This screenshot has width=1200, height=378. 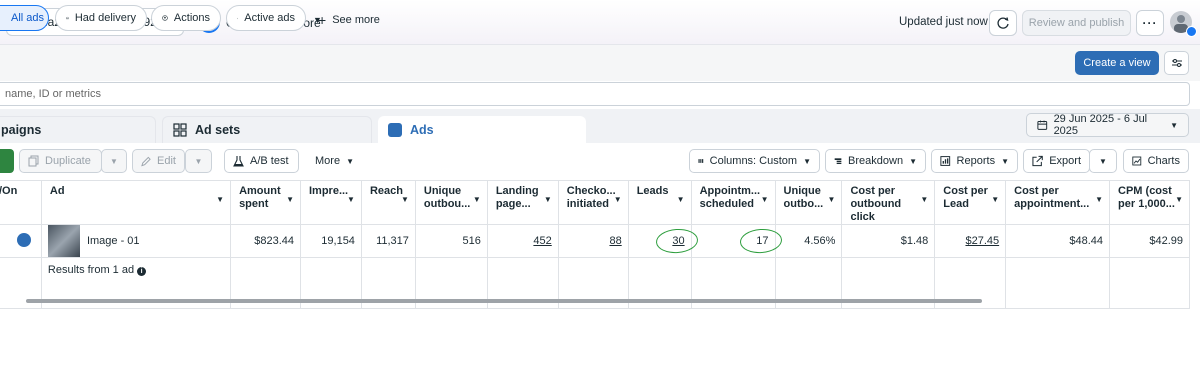 I want to click on charts-button: Charts, so click(x=1156, y=161).